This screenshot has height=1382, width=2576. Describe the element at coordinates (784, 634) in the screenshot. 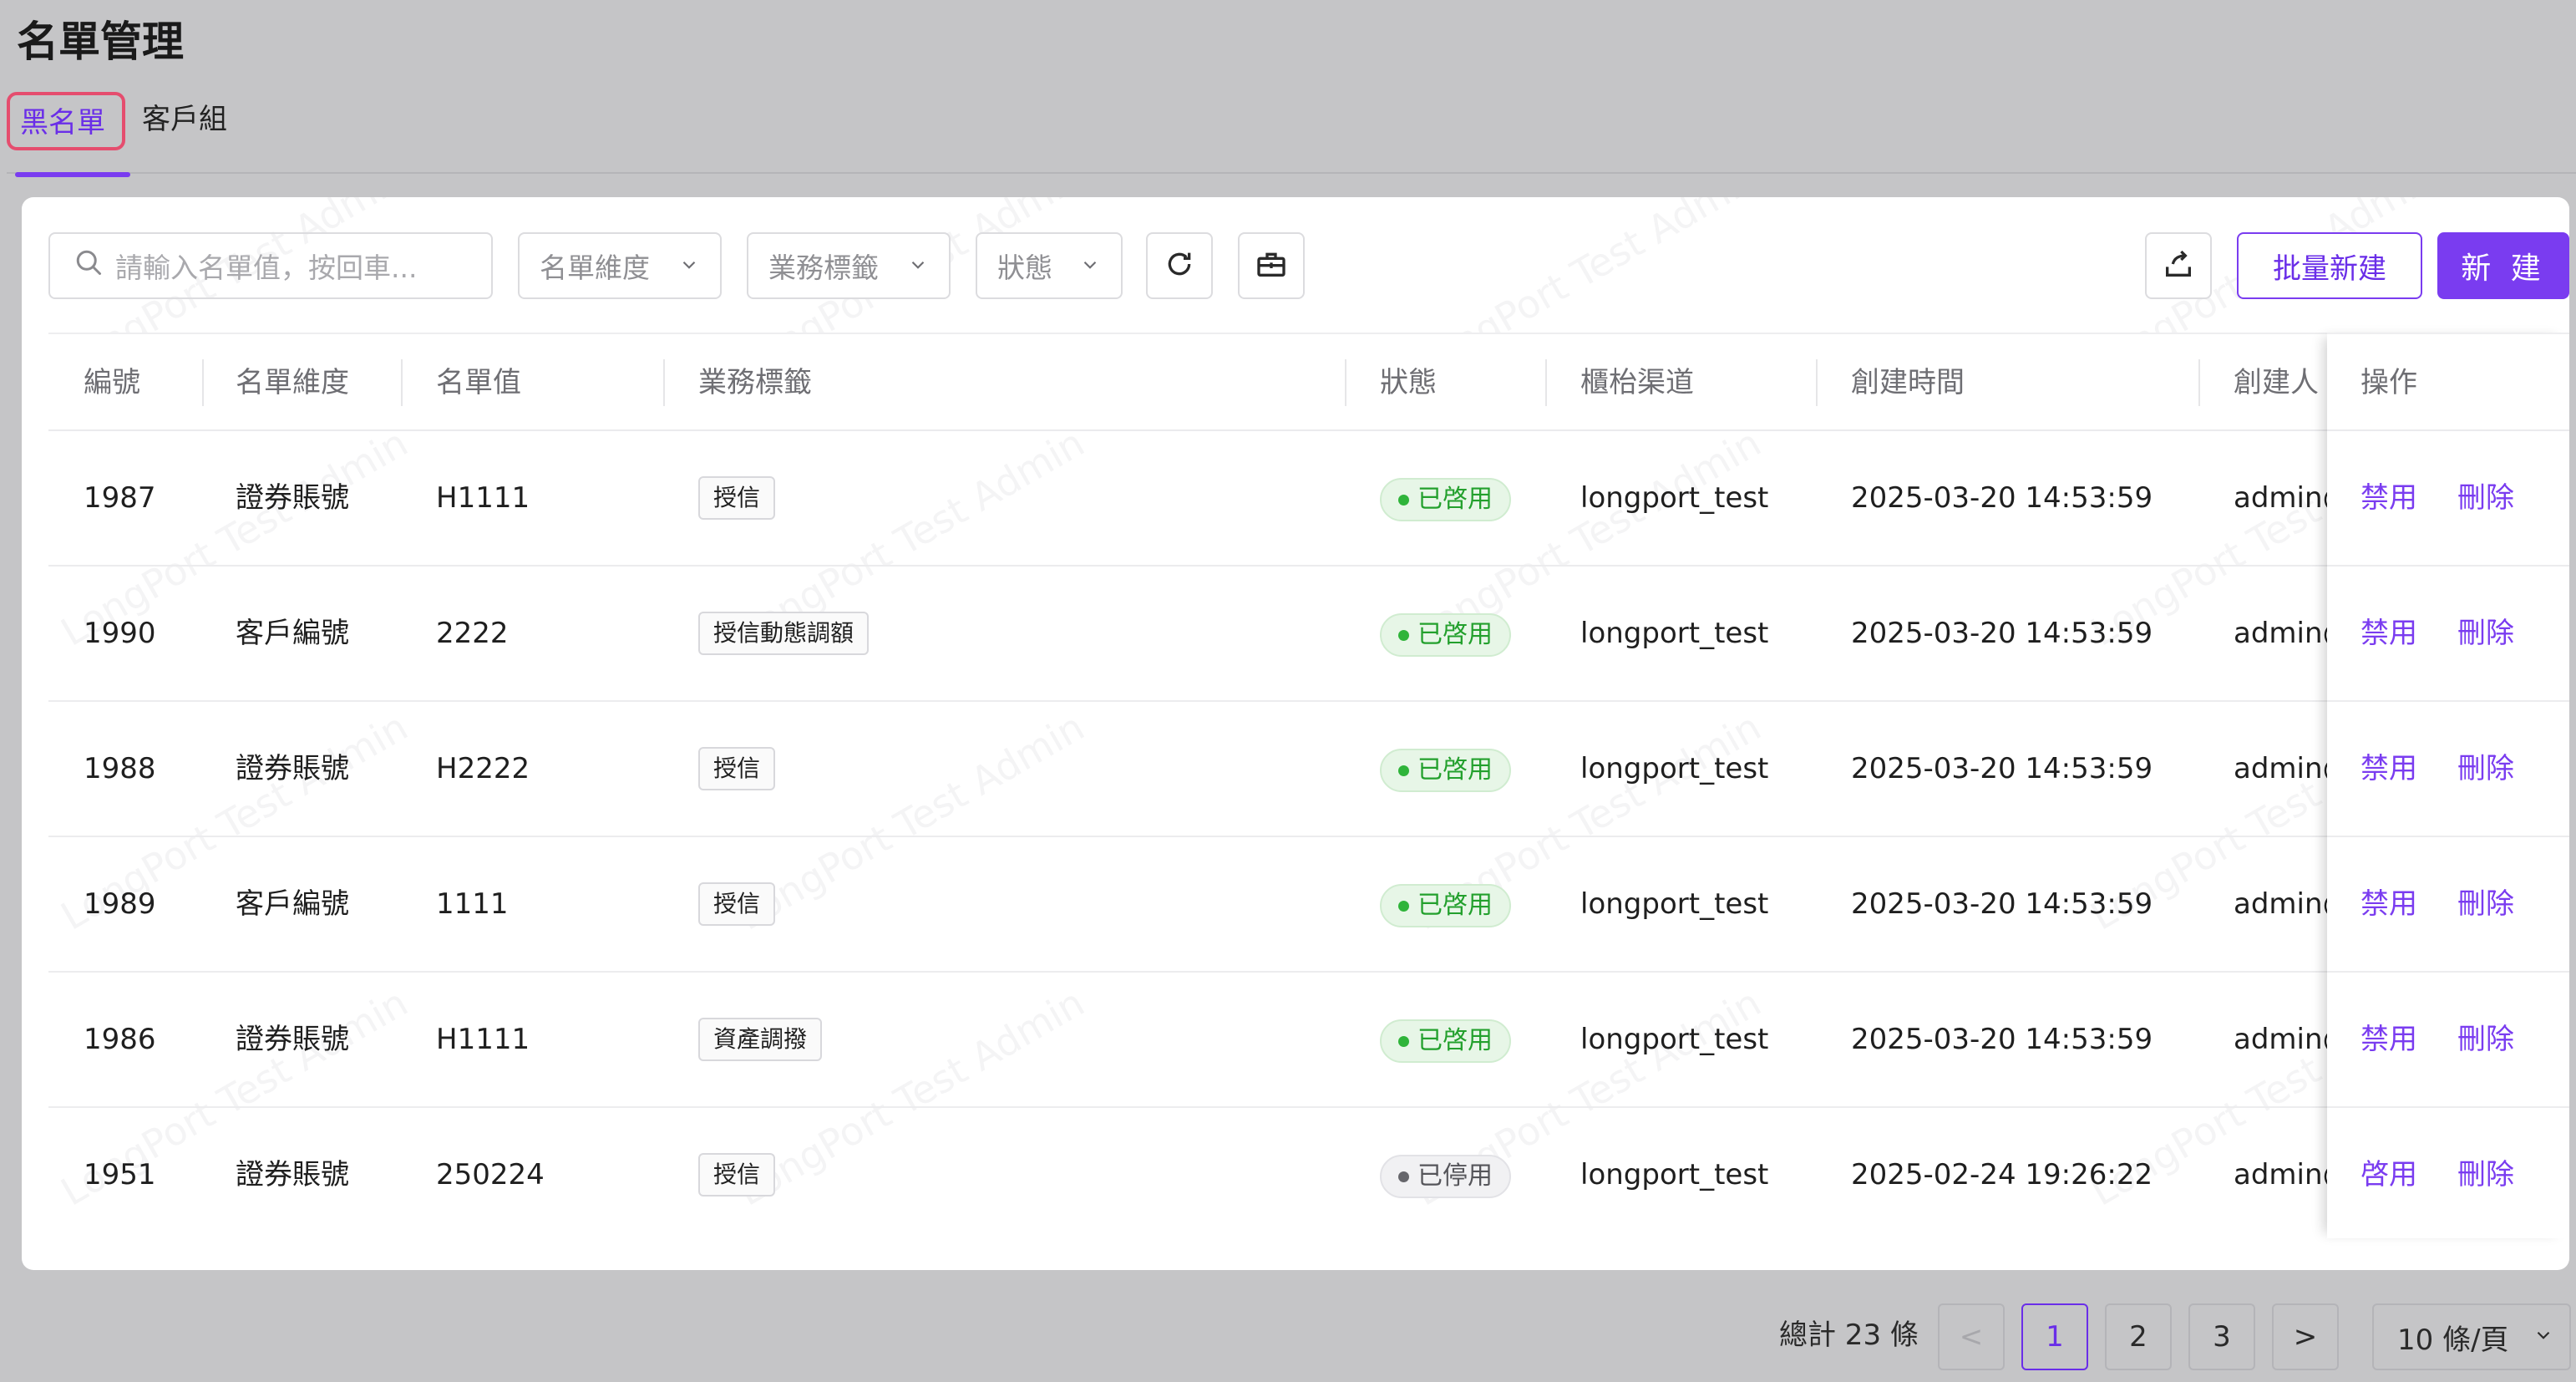

I see `business-tag: 授信動態調額` at that location.